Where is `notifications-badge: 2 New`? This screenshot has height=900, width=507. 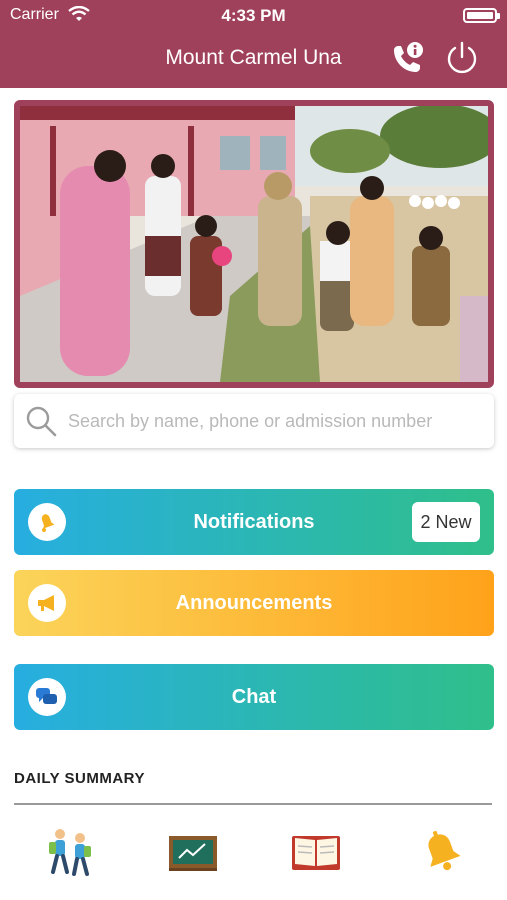 notifications-badge: 2 New is located at coordinates (446, 522).